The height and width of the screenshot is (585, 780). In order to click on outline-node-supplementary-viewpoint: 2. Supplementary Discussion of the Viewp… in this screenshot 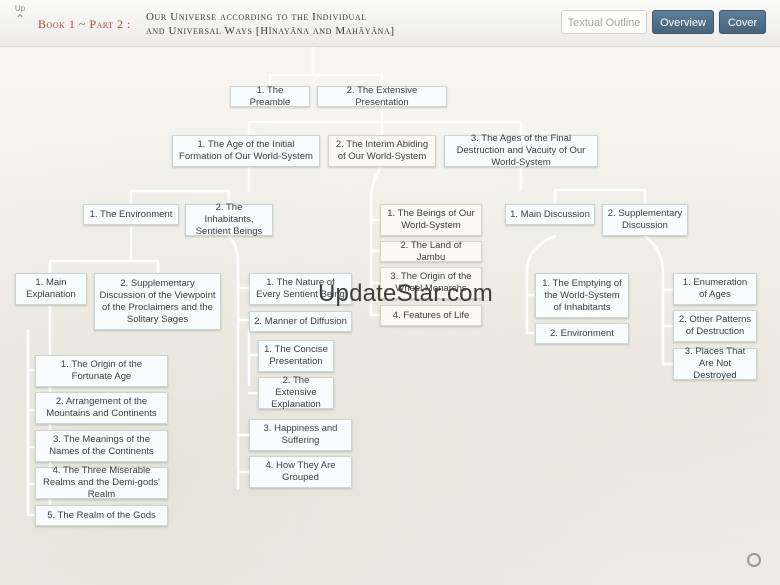, I will do `click(157, 301)`.